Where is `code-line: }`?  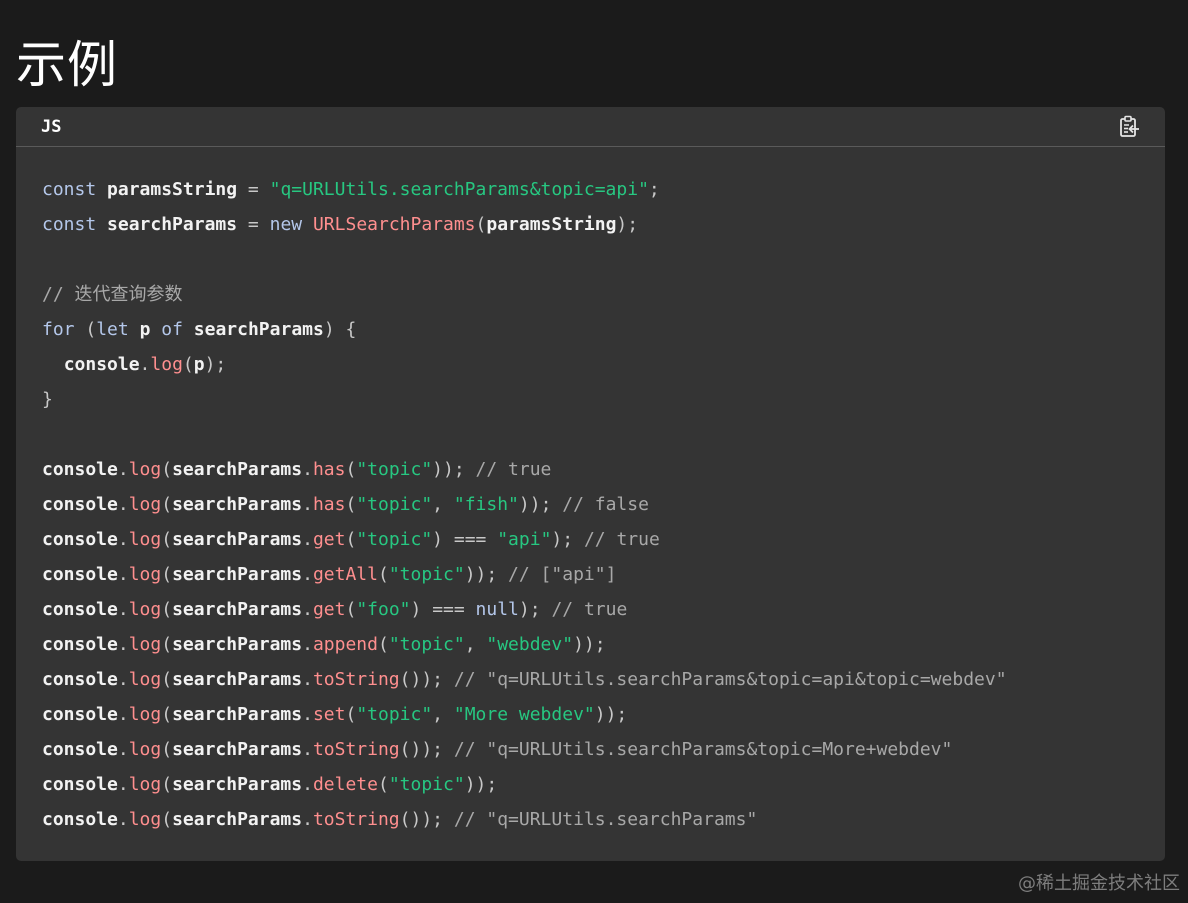
code-line: } is located at coordinates (597, 399).